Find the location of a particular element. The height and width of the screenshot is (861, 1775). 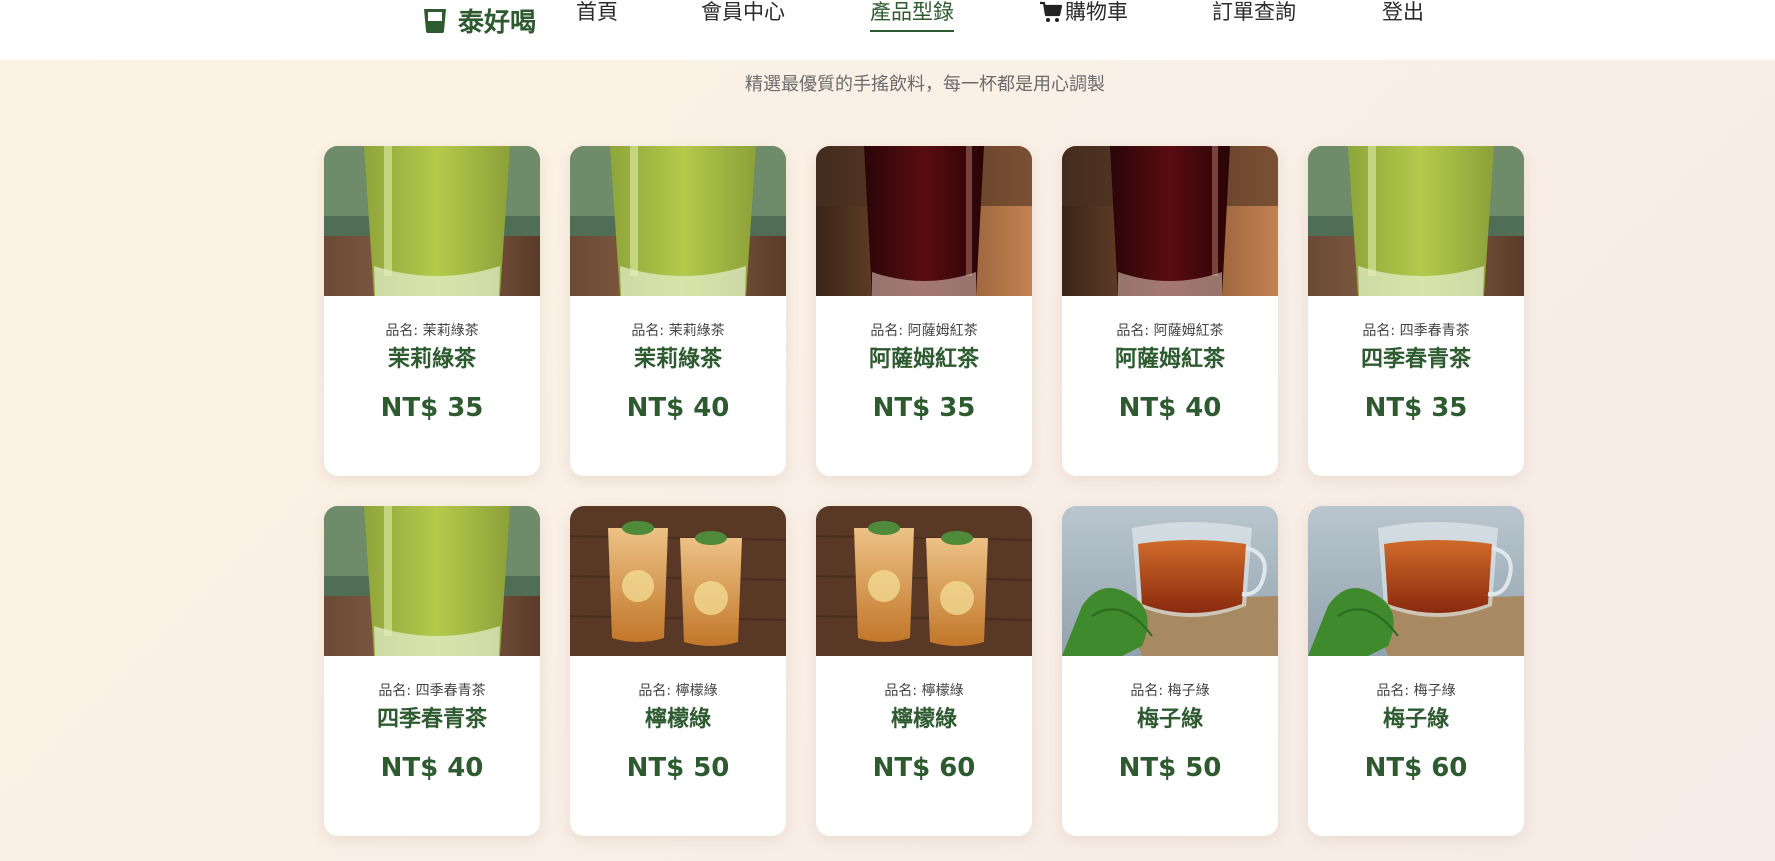

brand-logo: 泰好喝 is located at coordinates (478, 20).